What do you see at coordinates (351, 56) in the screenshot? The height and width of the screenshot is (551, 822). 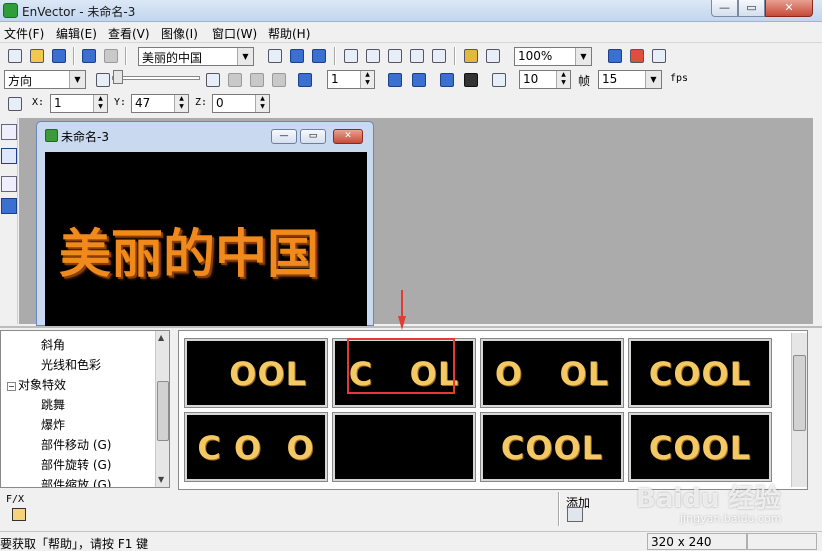 I see `view-front-icon` at bounding box center [351, 56].